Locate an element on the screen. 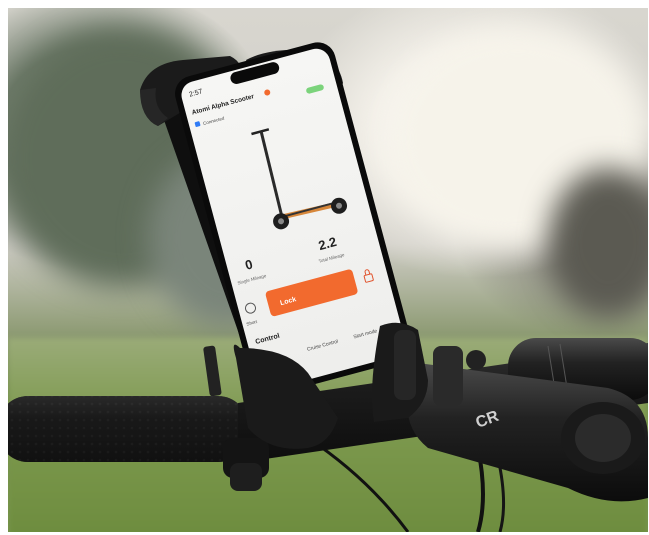 Image resolution: width=649 pixels, height=535 pixels. brake-cable is located at coordinates (358, 484).